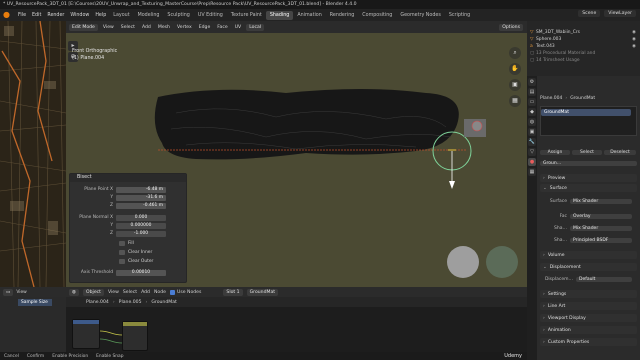 Image resolution: width=640 pixels, height=360 pixels. I want to click on edit-mode-dropdown: Edit Mode, so click(83, 27).